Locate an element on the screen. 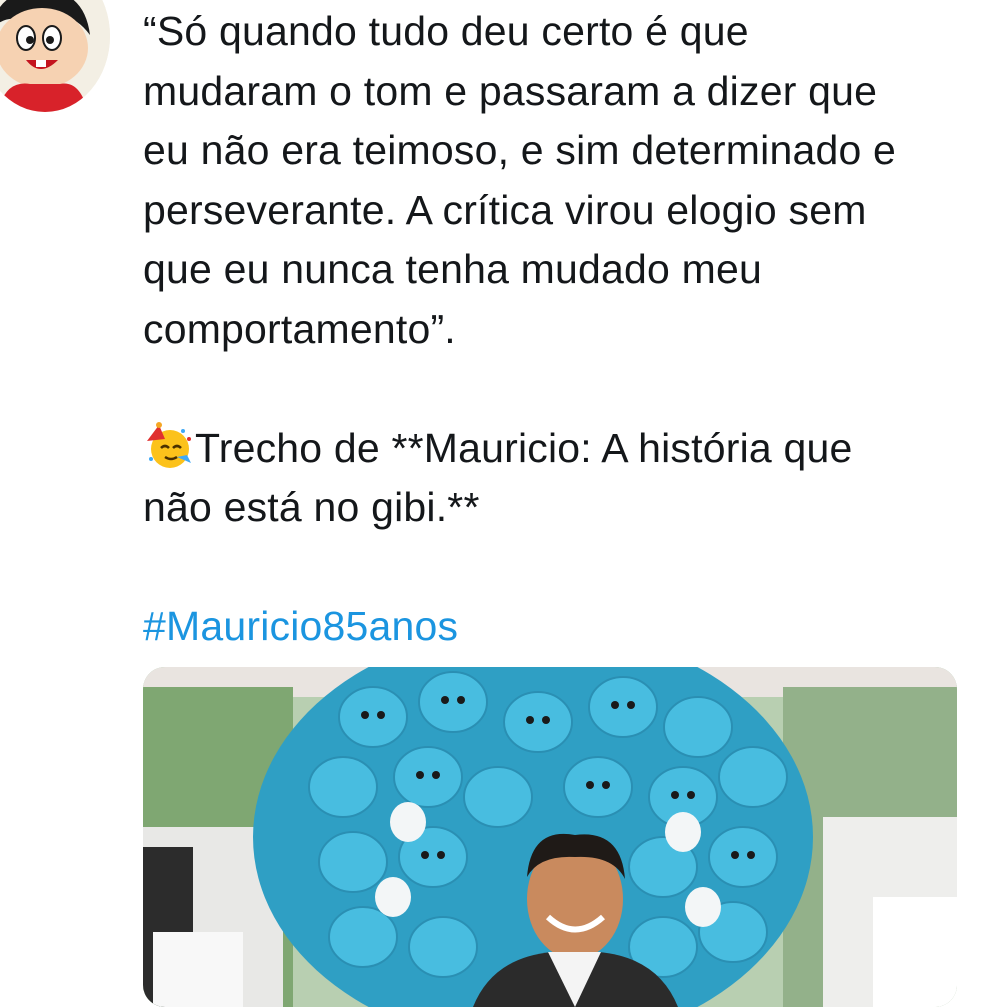  quote-line: que eu nunca tenha mudado meu is located at coordinates (452, 269).